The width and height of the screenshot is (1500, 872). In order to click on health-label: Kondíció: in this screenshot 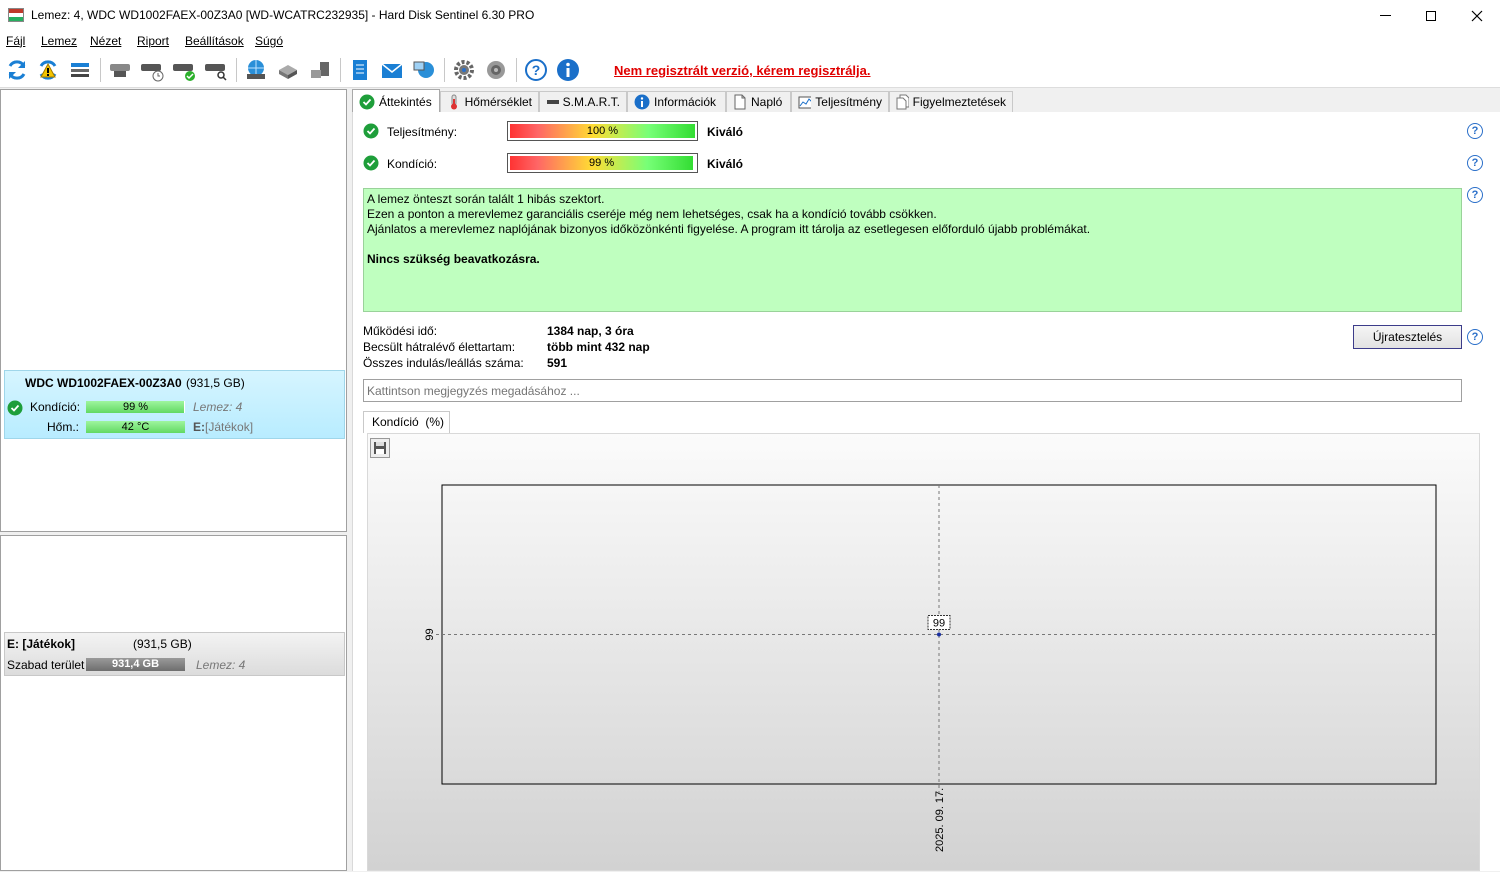, I will do `click(412, 164)`.